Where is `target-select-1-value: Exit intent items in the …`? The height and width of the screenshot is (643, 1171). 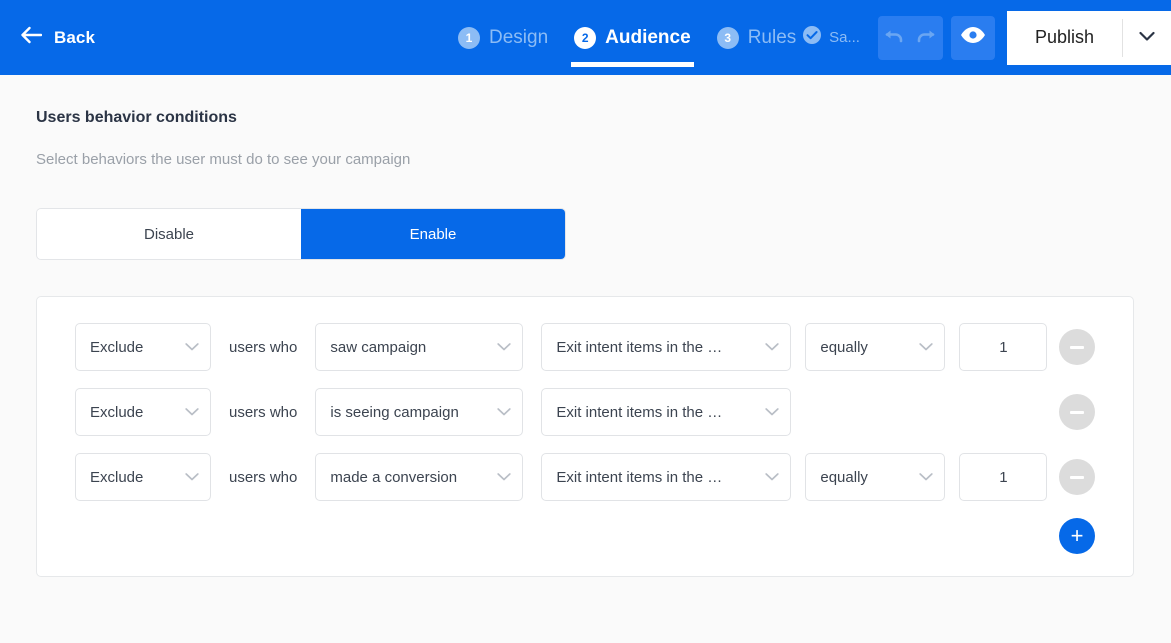 target-select-1-value: Exit intent items in the … is located at coordinates (639, 347).